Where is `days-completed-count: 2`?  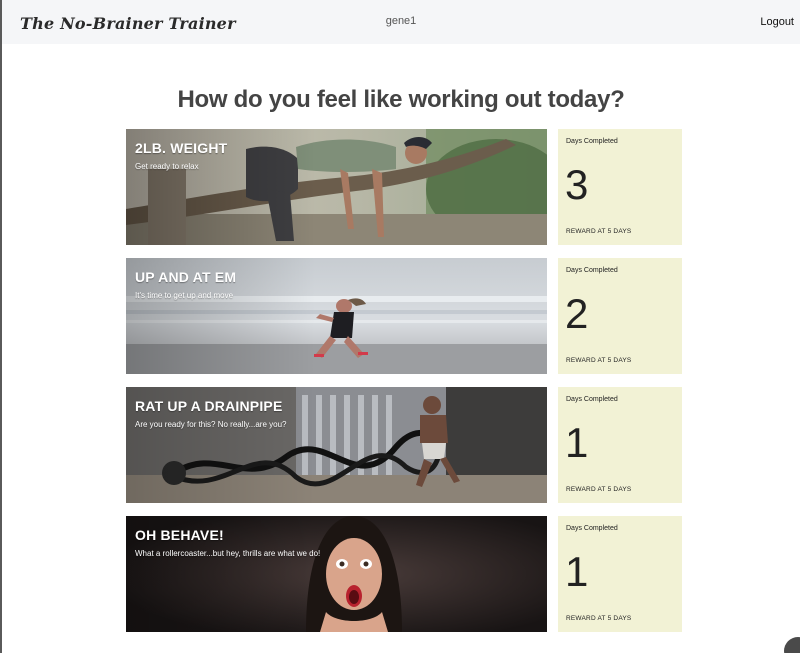
days-completed-count: 2 is located at coordinates (577, 313).